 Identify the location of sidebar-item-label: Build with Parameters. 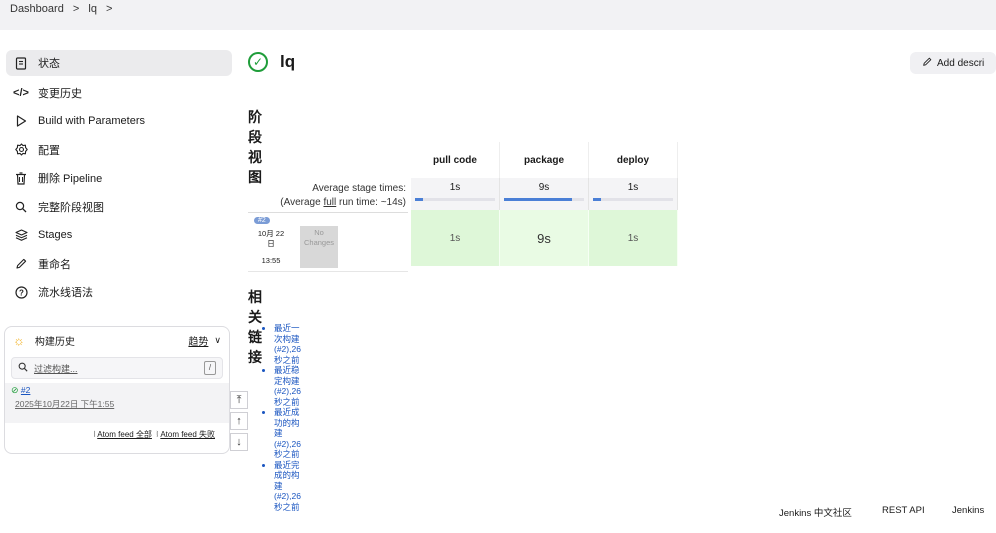
(91, 121).